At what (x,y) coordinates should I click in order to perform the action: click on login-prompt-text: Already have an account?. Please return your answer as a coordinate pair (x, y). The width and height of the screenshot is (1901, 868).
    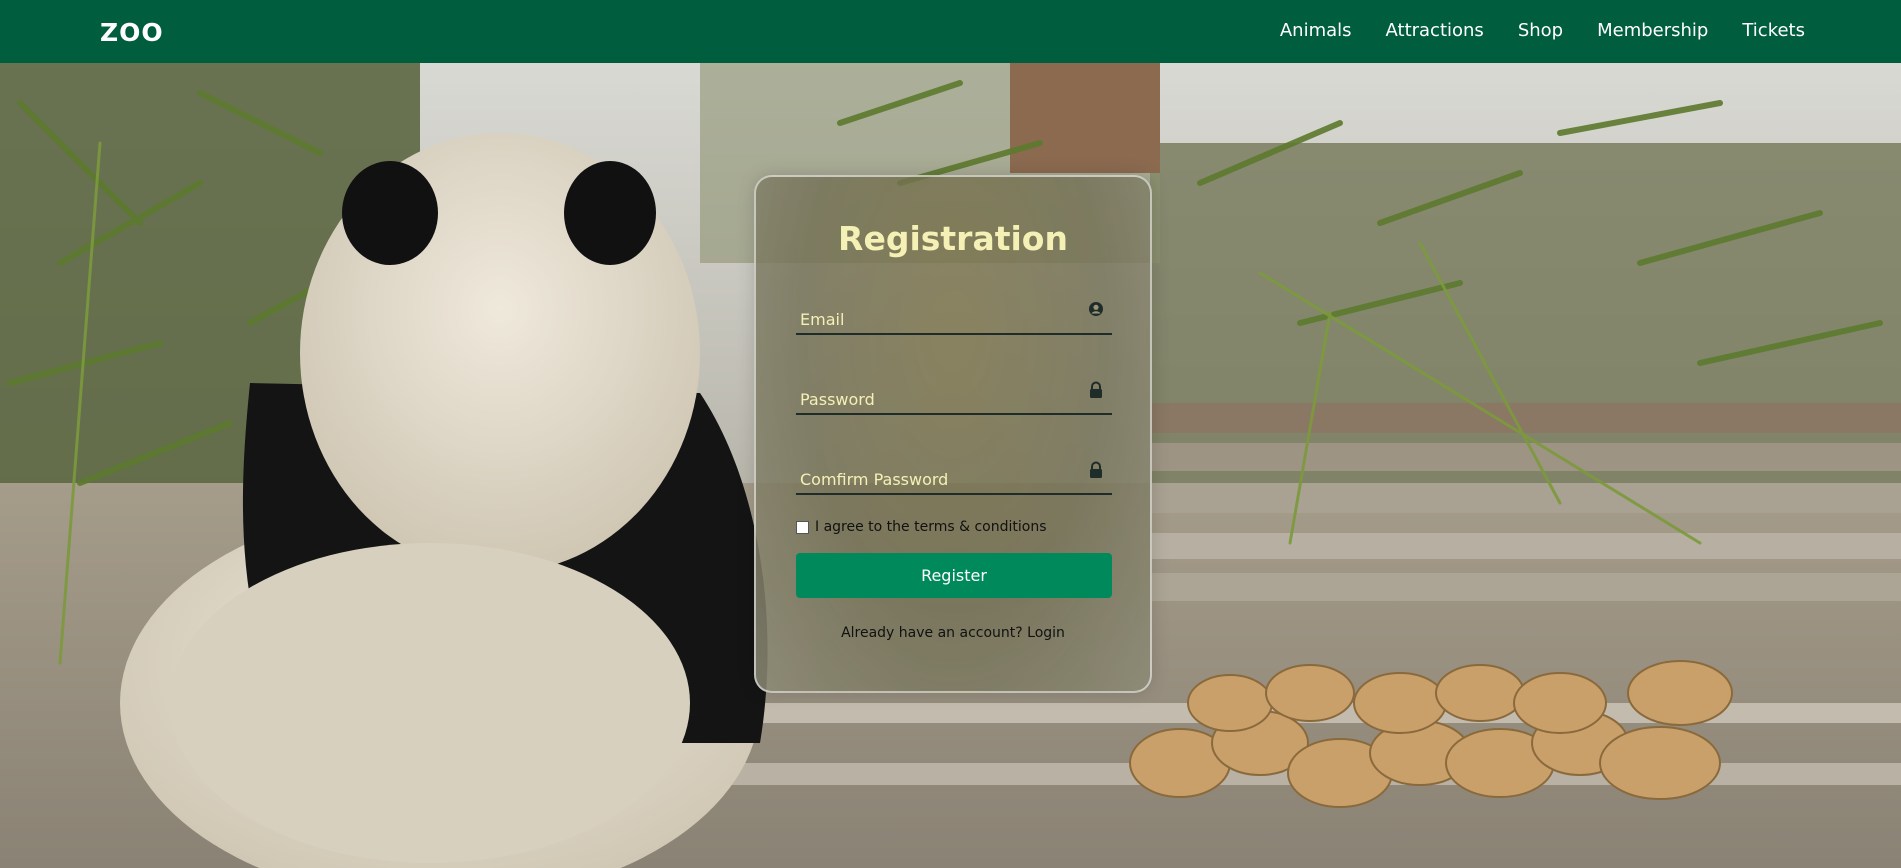
    Looking at the image, I should click on (932, 633).